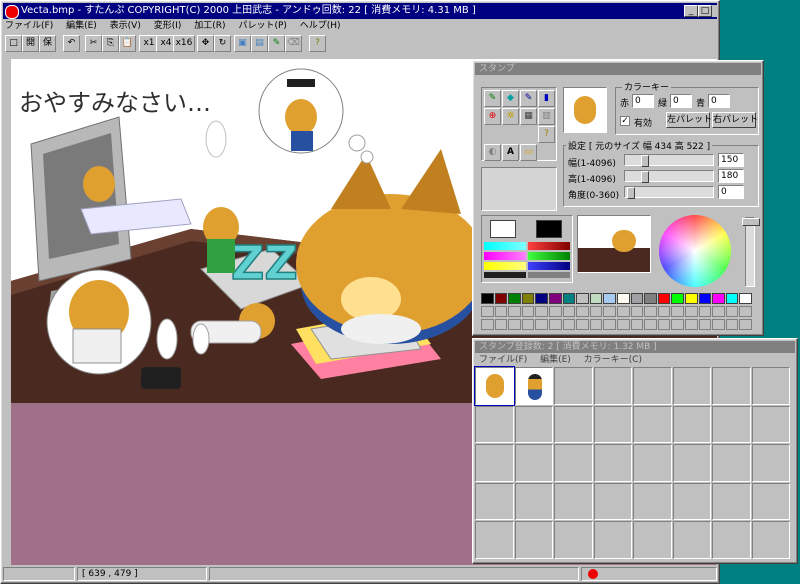 Image resolution: width=800 pixels, height=584 pixels. I want to click on zoom-x16-button: x16, so click(184, 43).